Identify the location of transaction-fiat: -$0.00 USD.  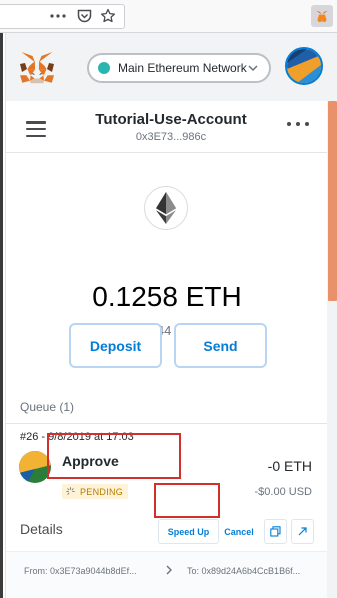
(283, 492).